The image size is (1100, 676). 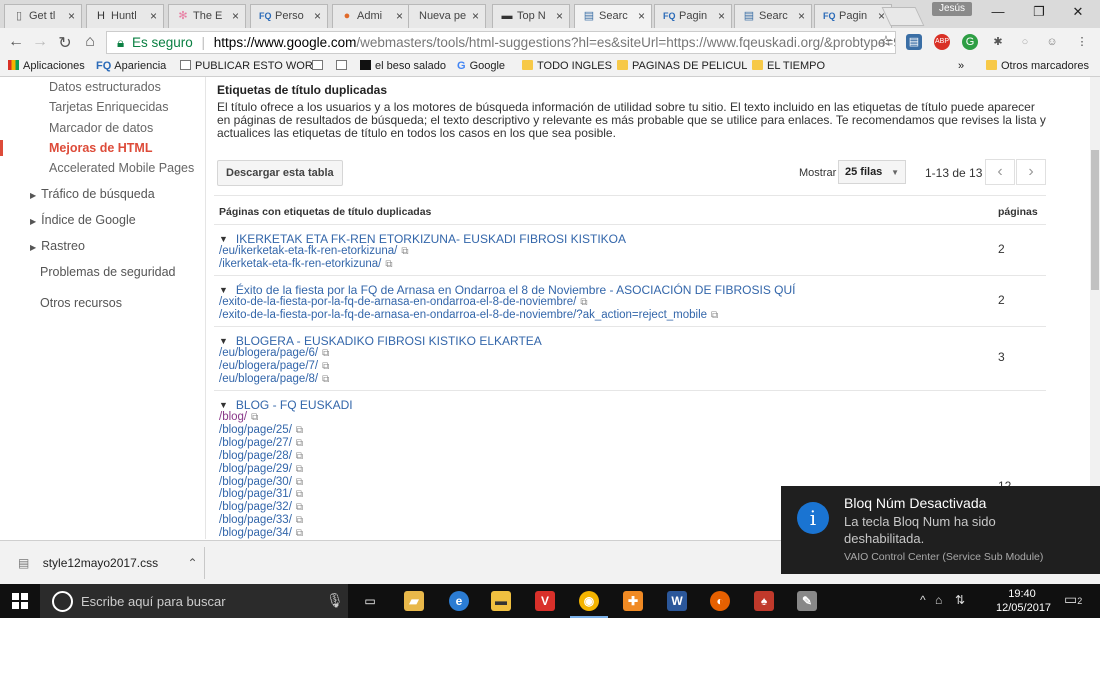 What do you see at coordinates (121, 168) in the screenshot?
I see `sidebar-item-amp: Accelerated Mobile Pages` at bounding box center [121, 168].